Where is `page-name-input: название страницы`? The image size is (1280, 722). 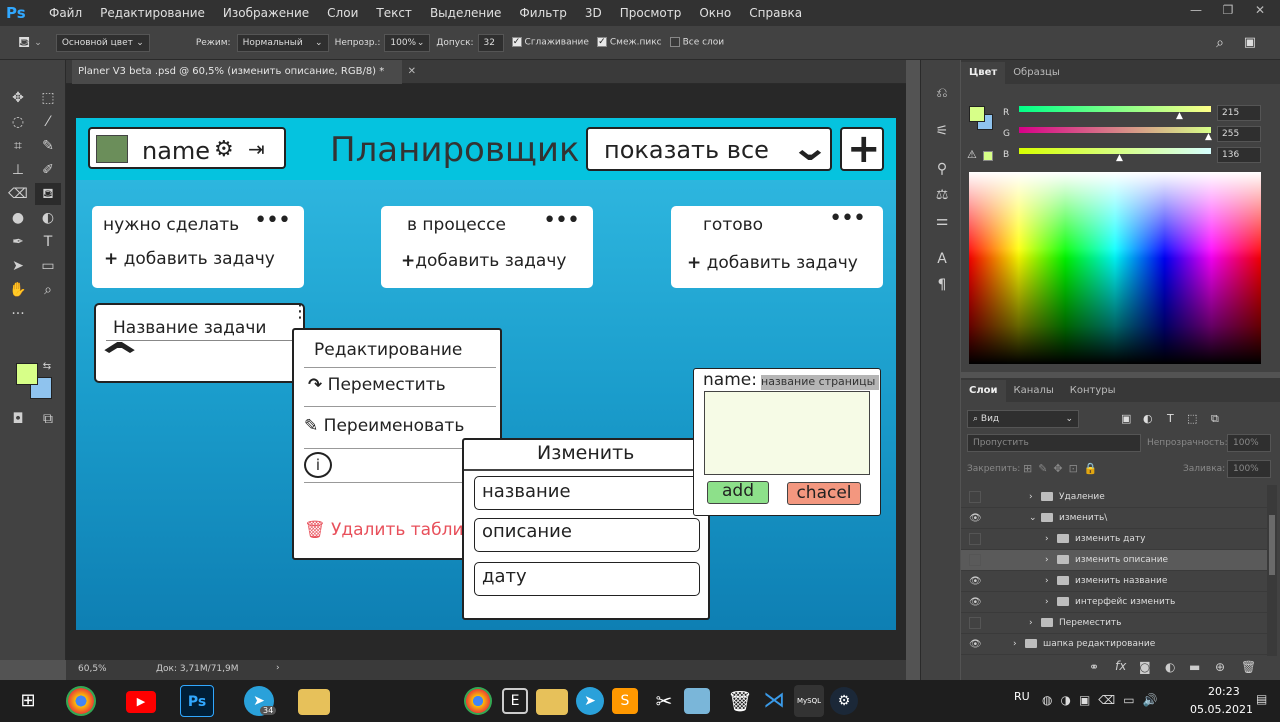 page-name-input: название страницы is located at coordinates (820, 382).